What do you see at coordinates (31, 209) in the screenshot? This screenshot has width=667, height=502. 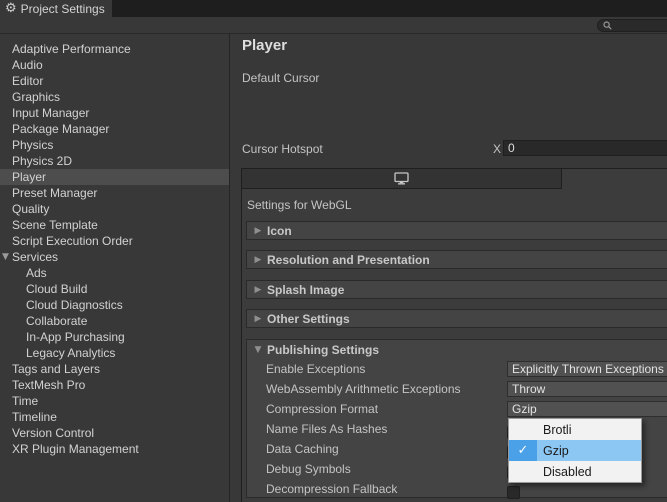 I see `sidebar-item-label: Quality` at bounding box center [31, 209].